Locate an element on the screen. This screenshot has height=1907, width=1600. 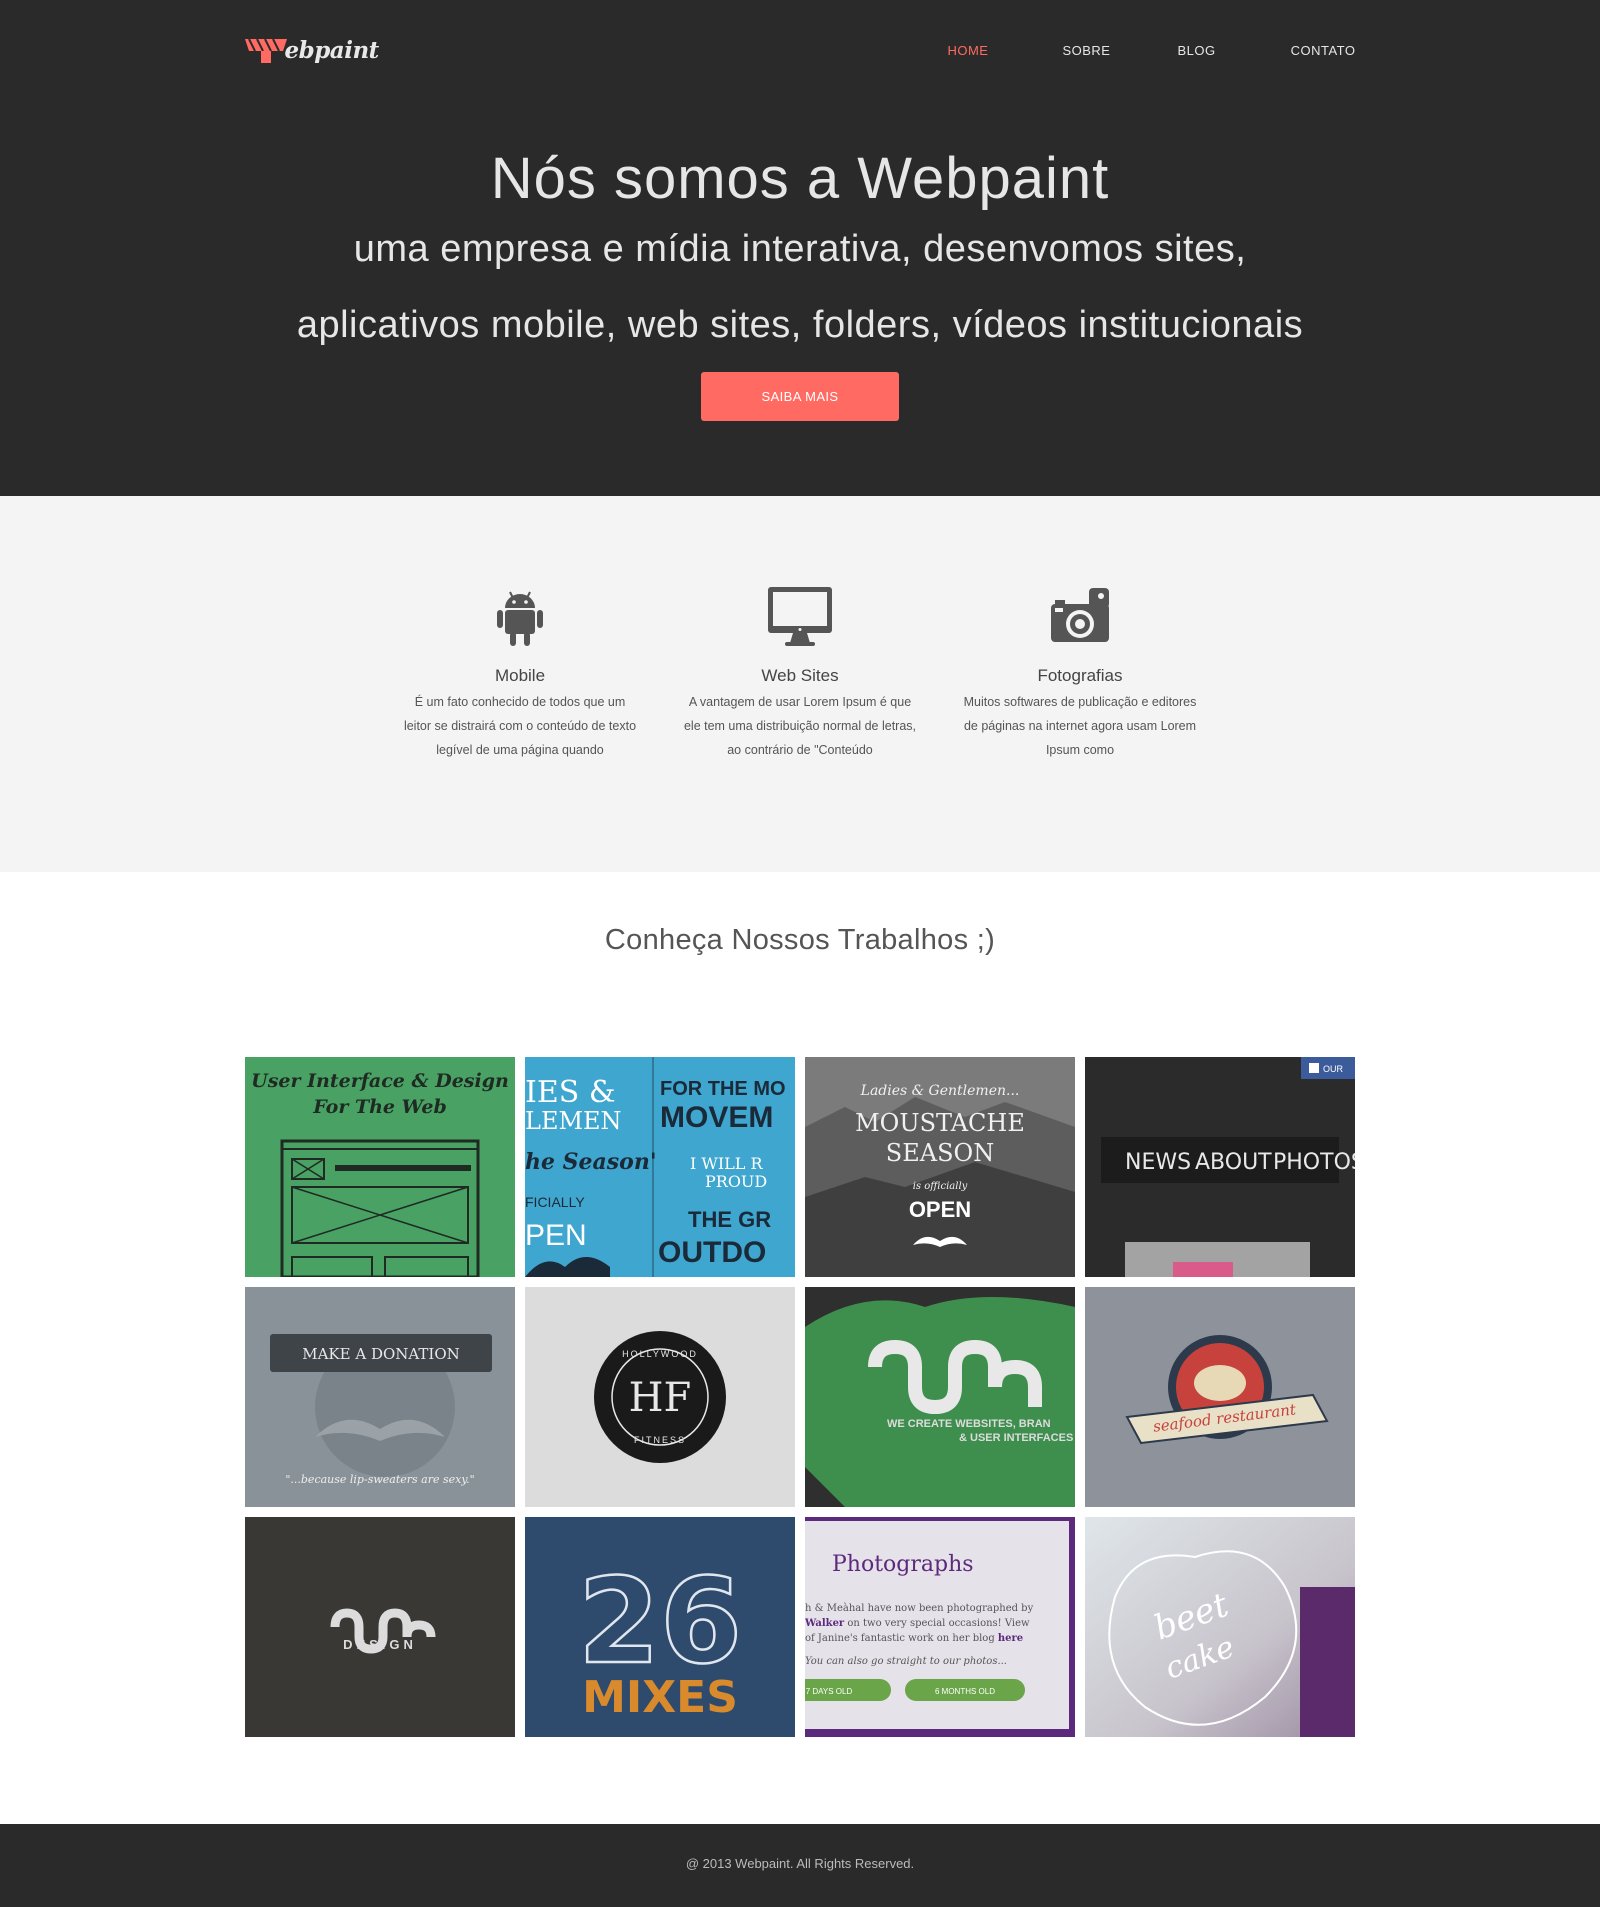
hollywood-fitness-thumbnail: HOLLYWOOD HF FITNESS is located at coordinates (659, 1397).